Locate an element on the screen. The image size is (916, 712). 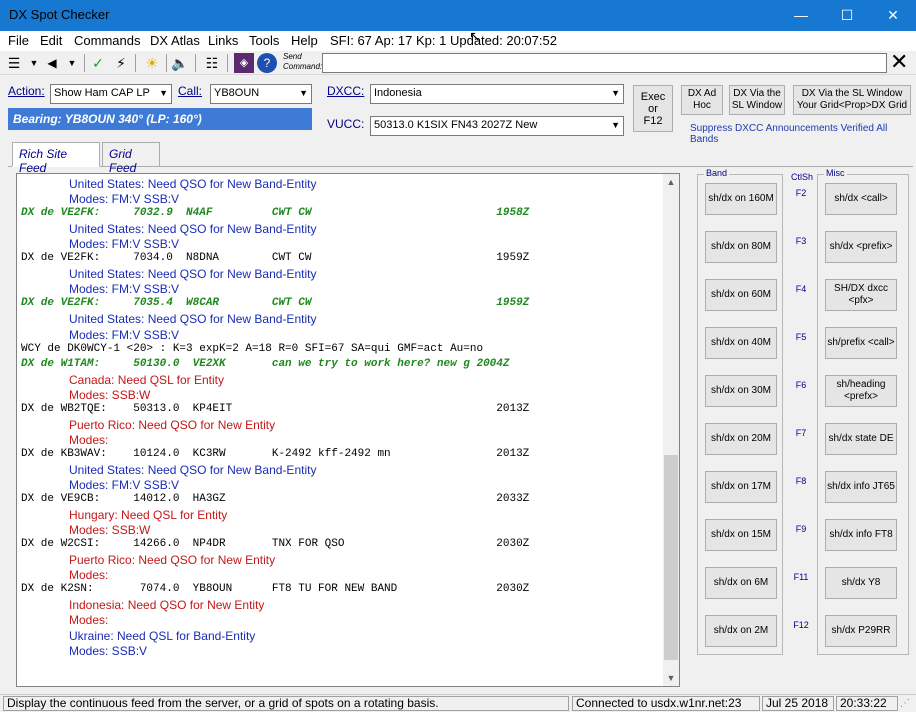
band-group-label: Band is located at coordinates (717, 173).